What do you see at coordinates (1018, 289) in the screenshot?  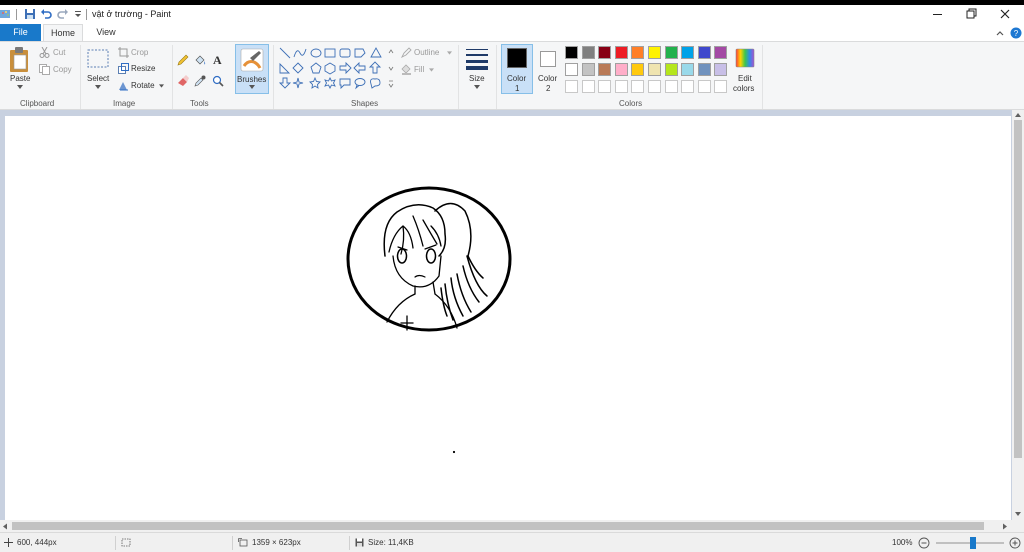 I see `vertical-scroll-thumb` at bounding box center [1018, 289].